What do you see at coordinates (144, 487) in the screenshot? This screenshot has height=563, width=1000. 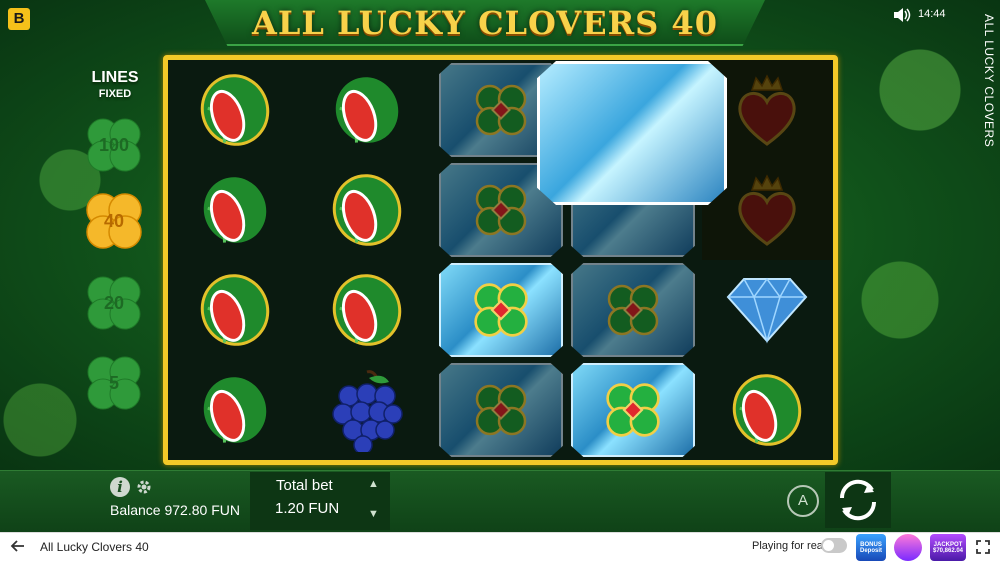 I see `gear-icon` at bounding box center [144, 487].